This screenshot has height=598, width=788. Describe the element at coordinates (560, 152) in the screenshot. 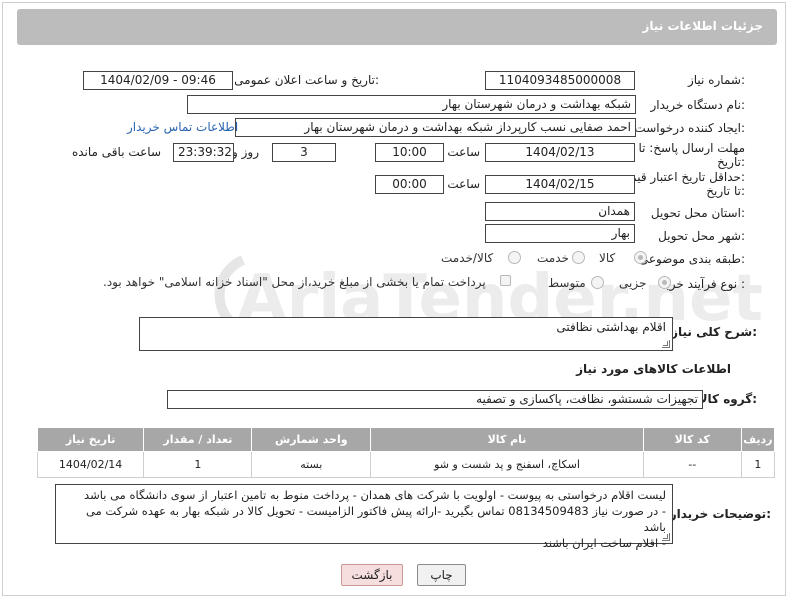

I see `deadline-date-field: 1404/02/13` at that location.